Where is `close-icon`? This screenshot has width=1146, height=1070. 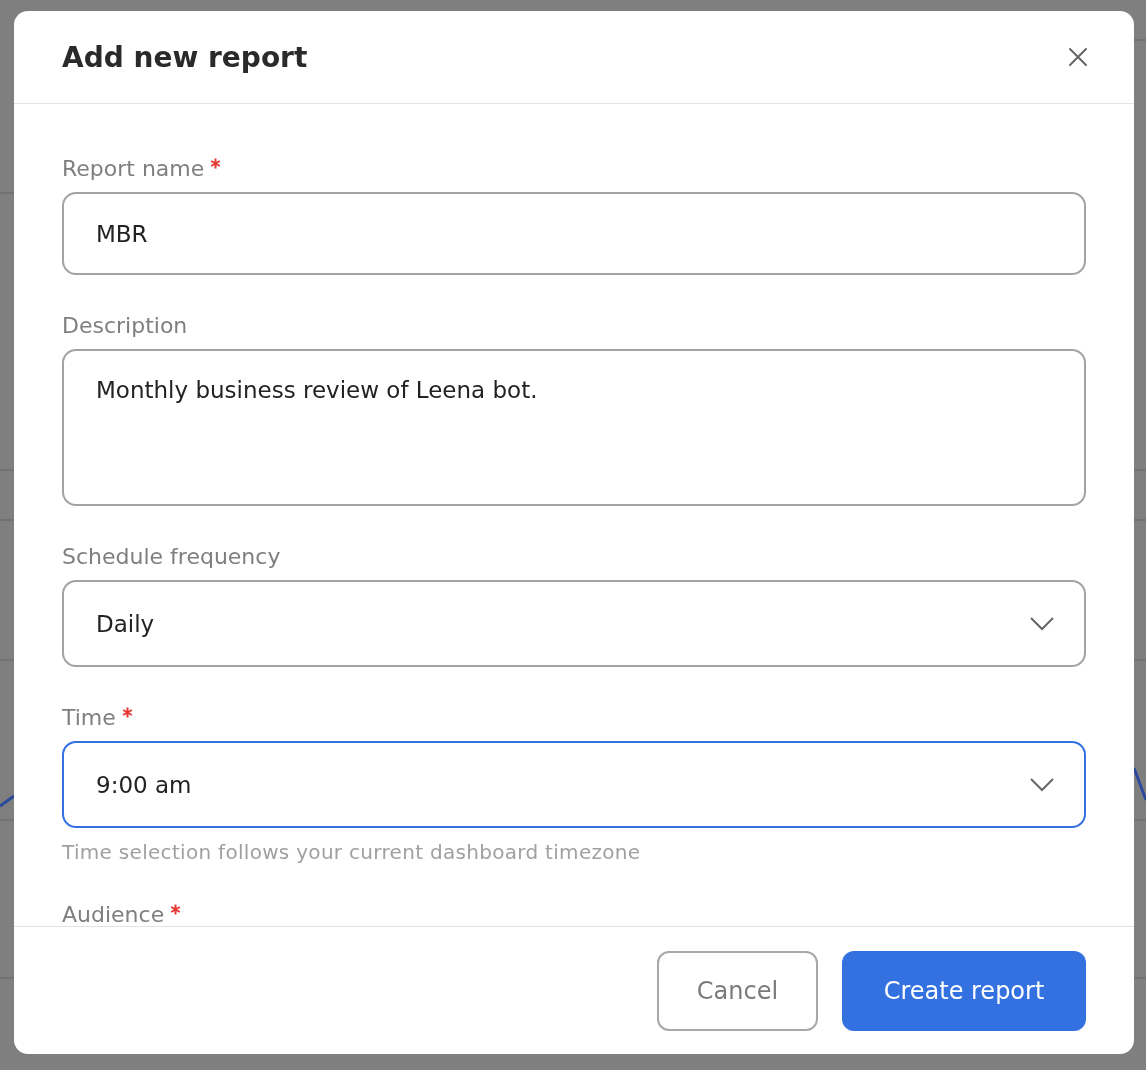
close-icon is located at coordinates (1078, 57).